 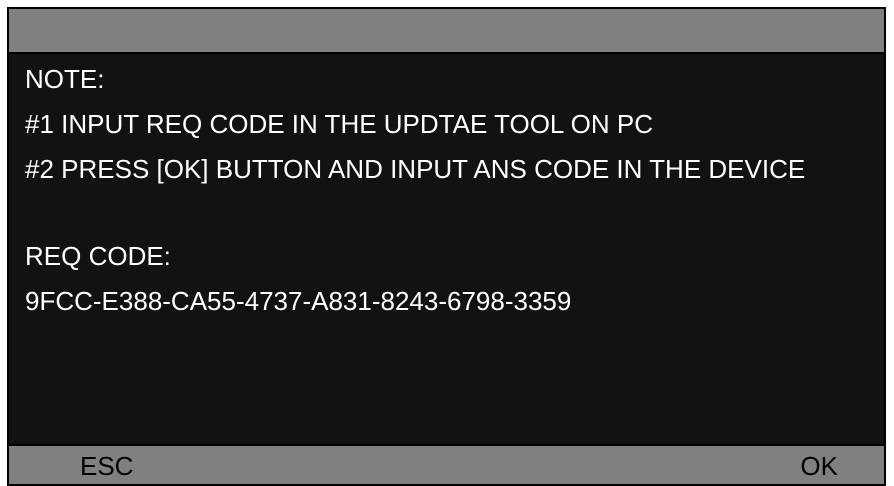 I want to click on ok-button: OK, so click(x=819, y=466).